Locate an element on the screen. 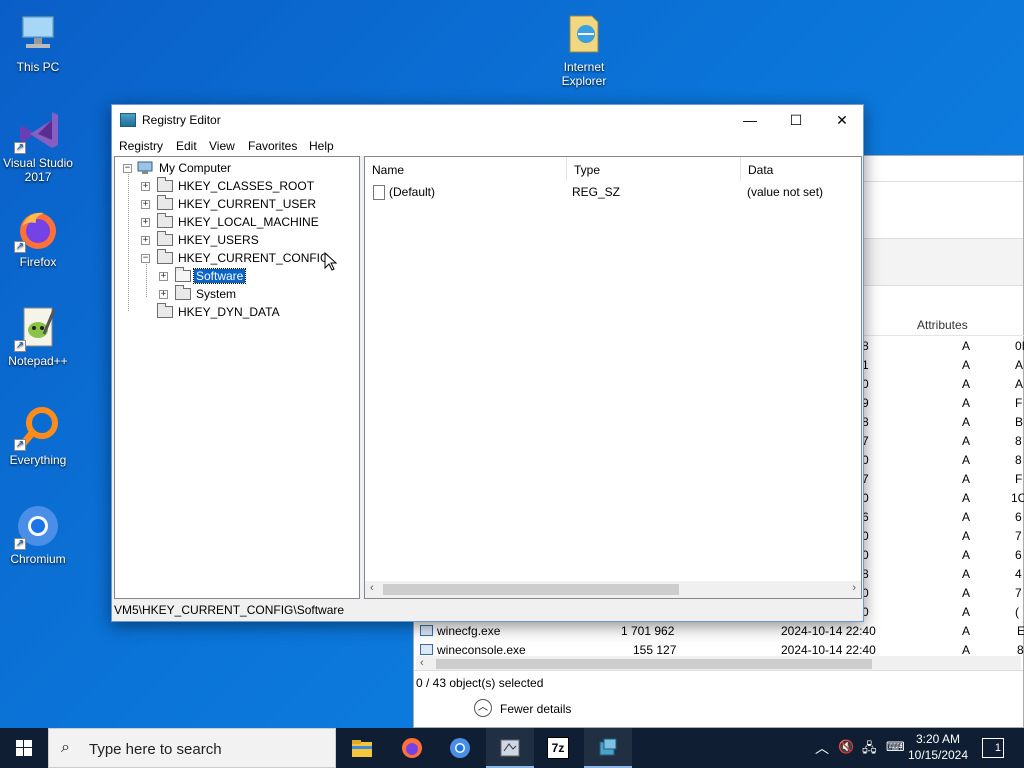 This screenshot has width=1024, height=768. firefox-icon is located at coordinates (412, 748).